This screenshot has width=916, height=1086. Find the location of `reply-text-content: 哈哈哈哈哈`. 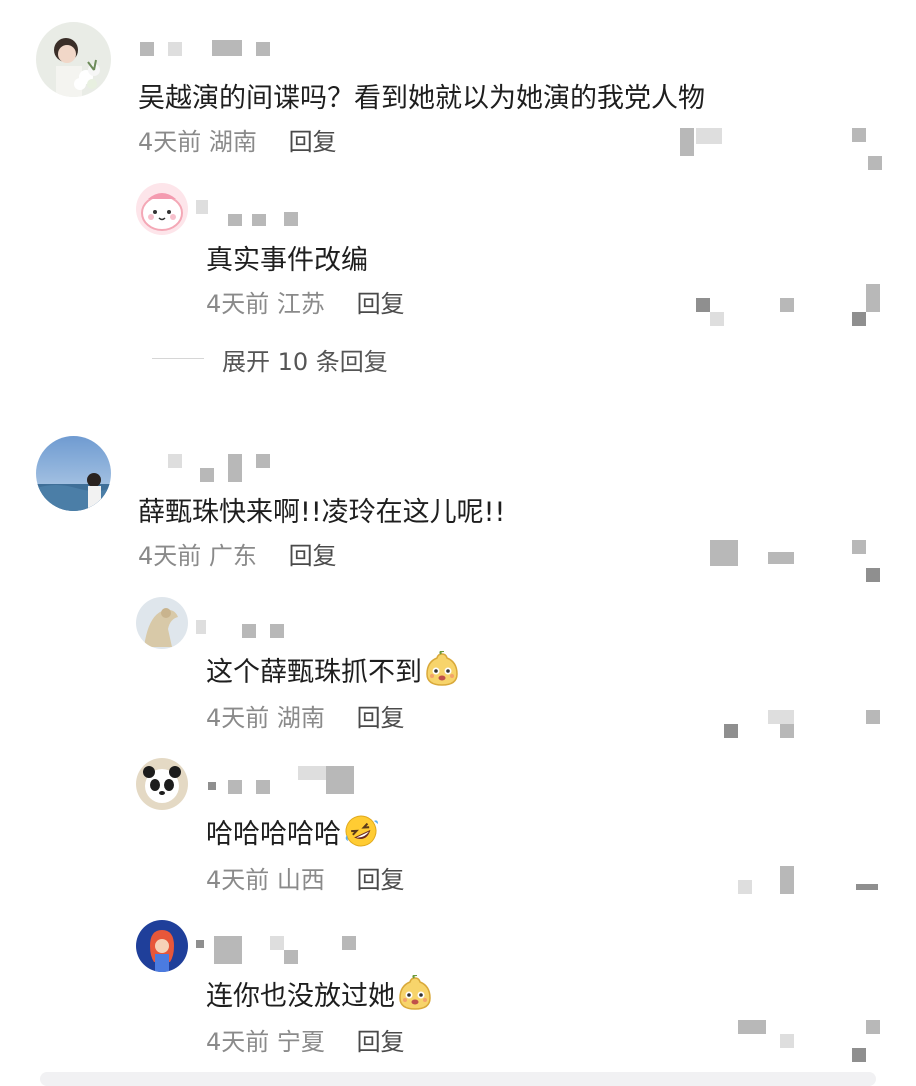

reply-text-content: 哈哈哈哈哈 is located at coordinates (273, 834).